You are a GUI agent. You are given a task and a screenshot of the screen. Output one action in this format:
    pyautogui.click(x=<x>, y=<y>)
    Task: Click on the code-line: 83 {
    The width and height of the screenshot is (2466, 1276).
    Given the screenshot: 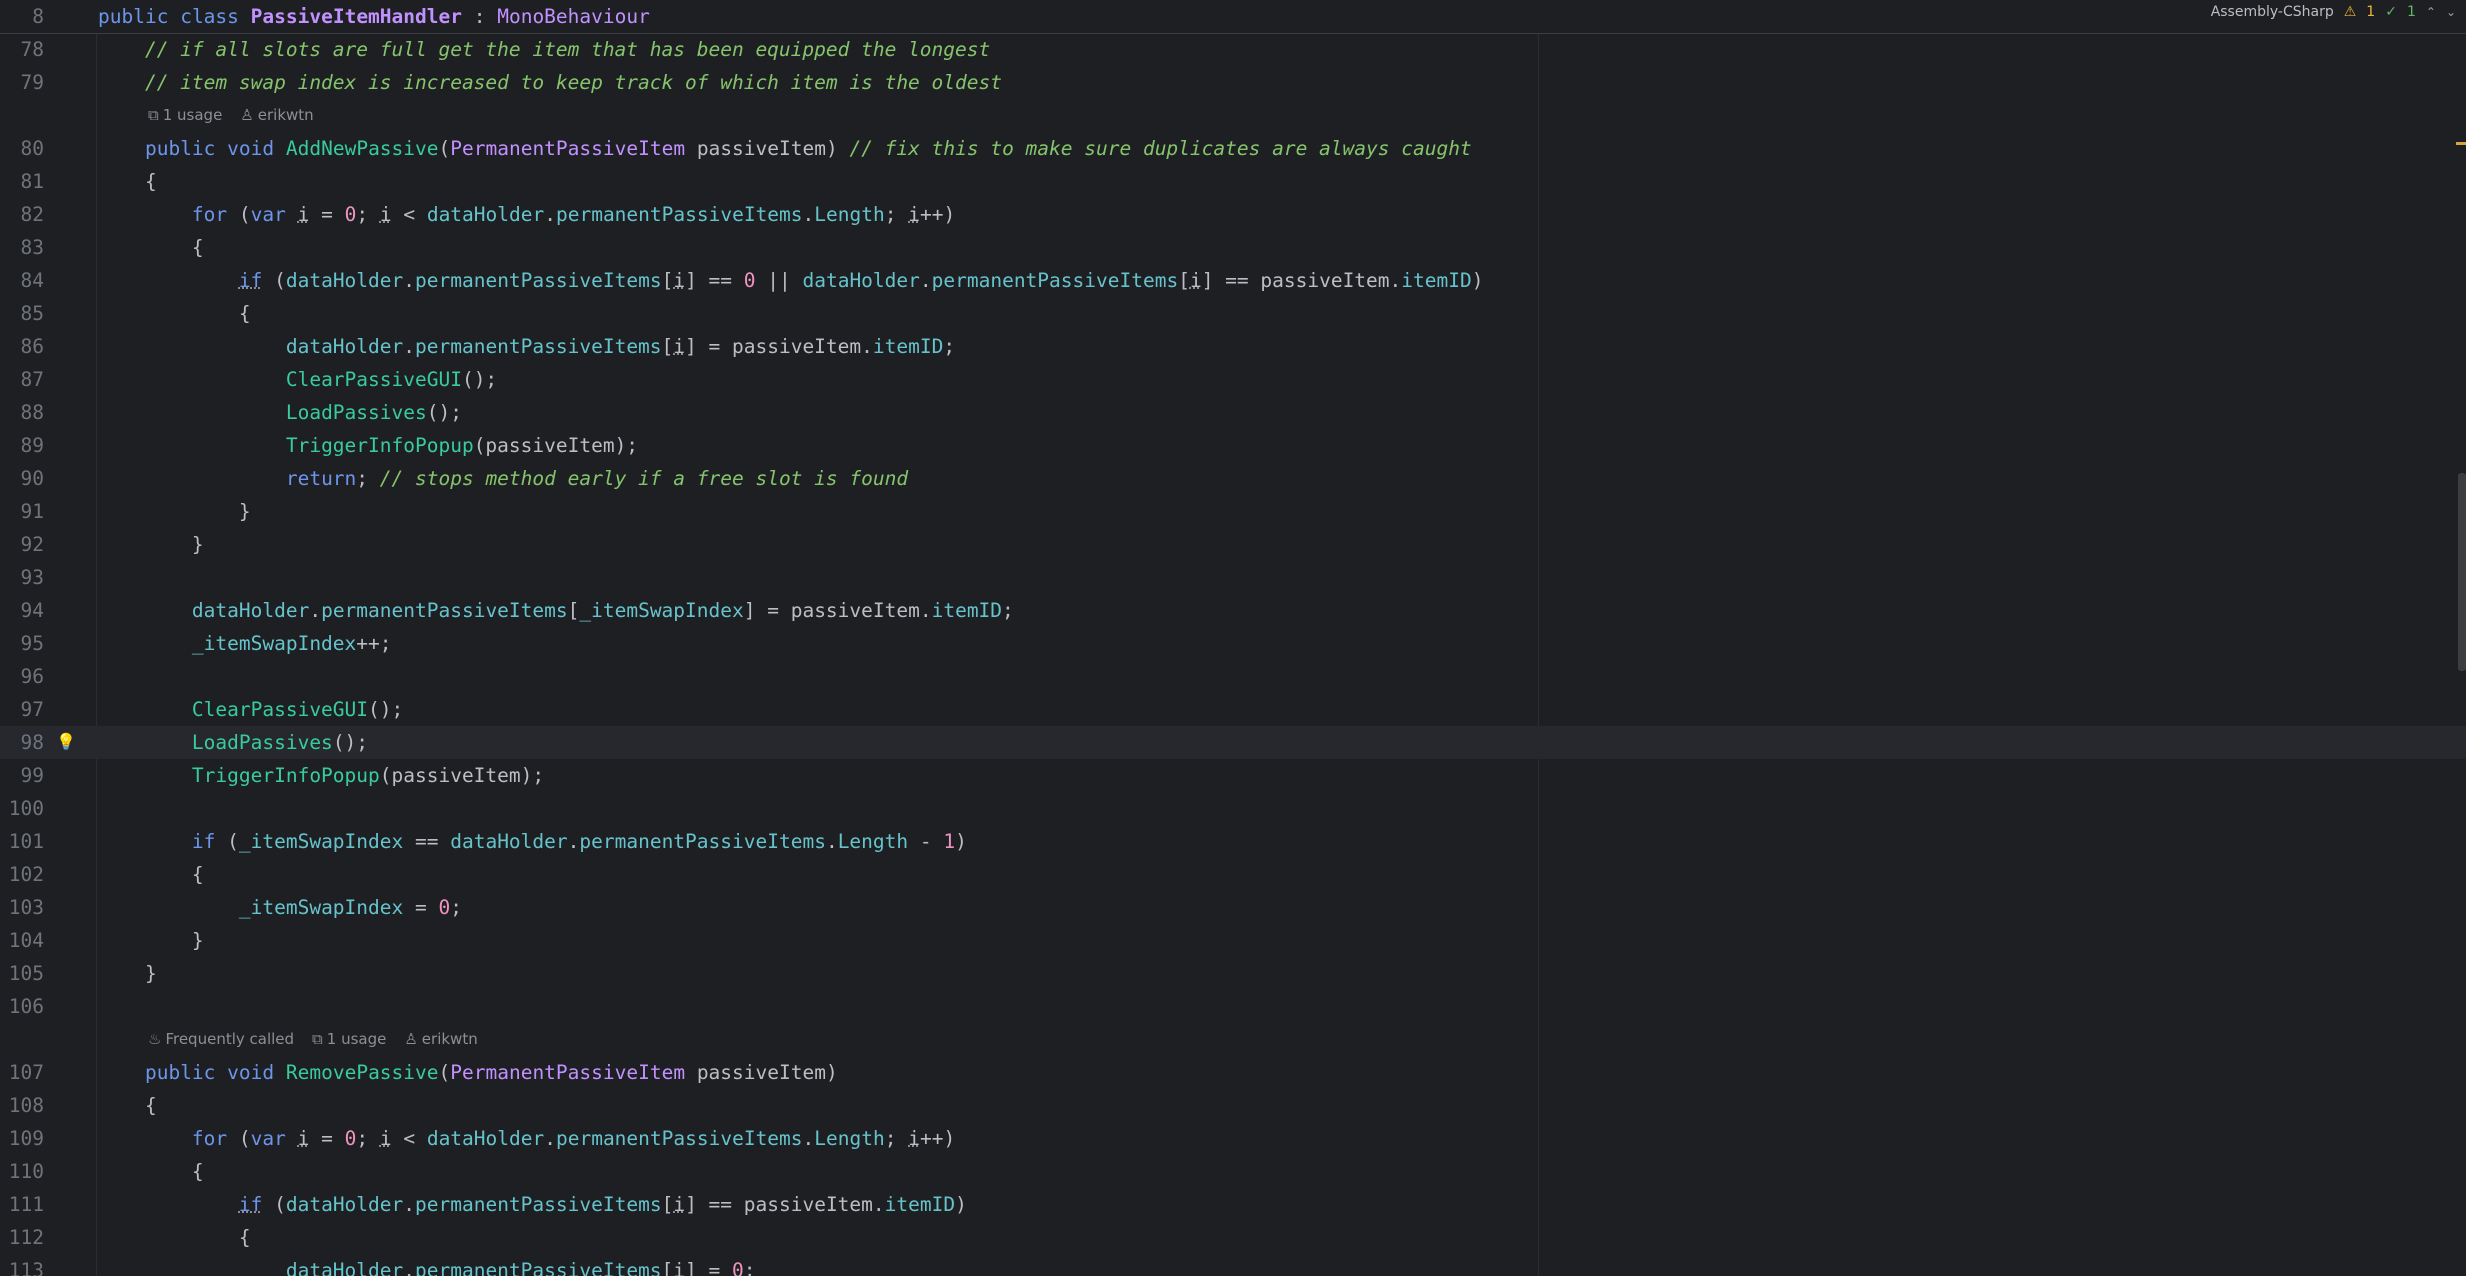 What is the action you would take?
    pyautogui.click(x=1233, y=247)
    